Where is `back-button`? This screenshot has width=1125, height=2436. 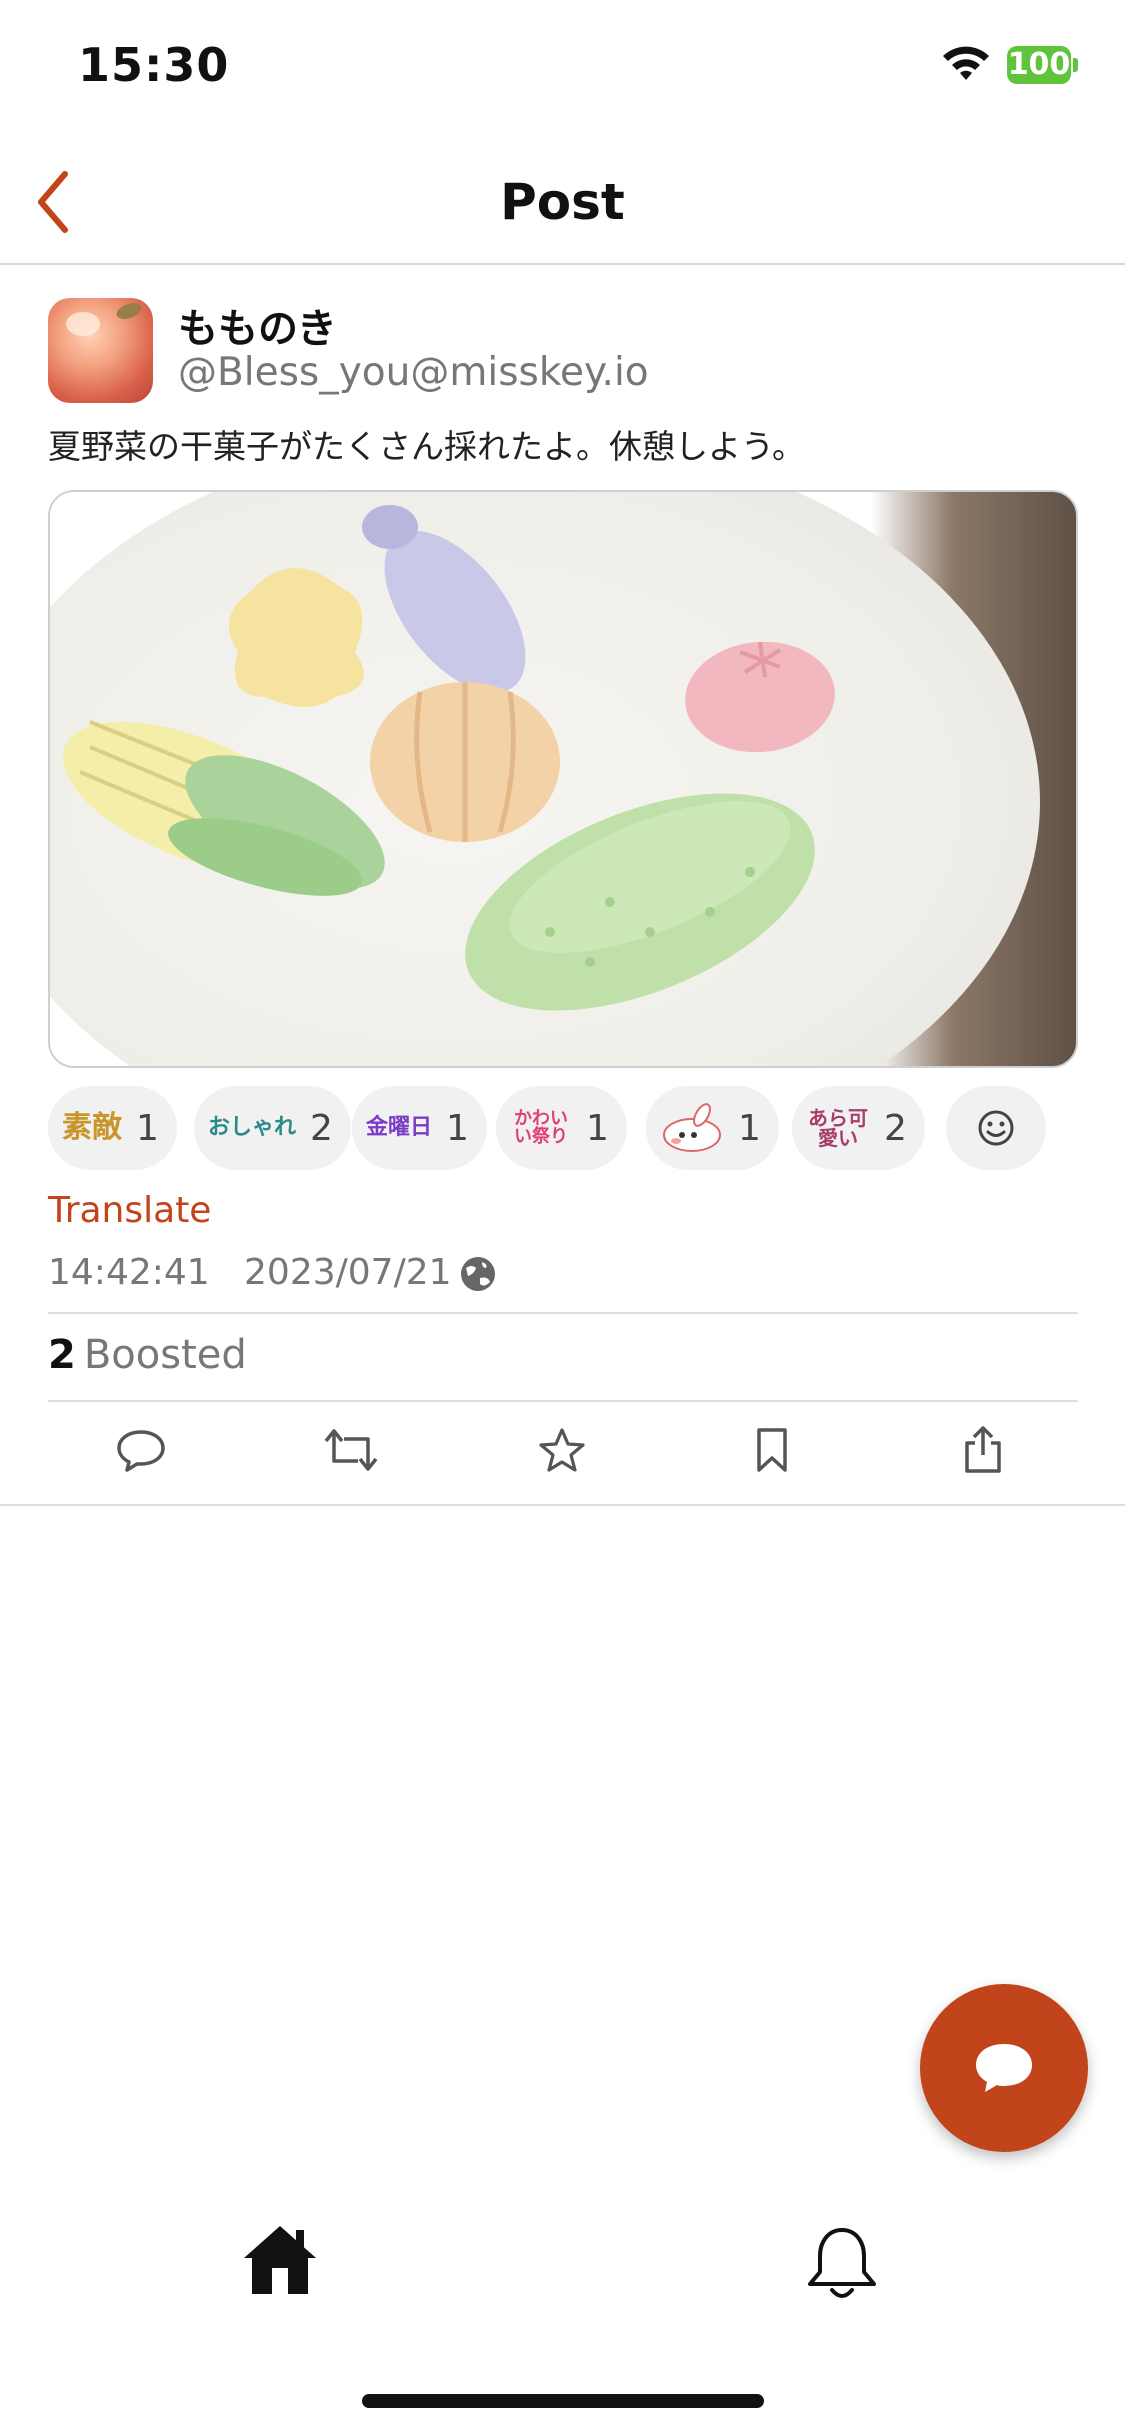 back-button is located at coordinates (53, 202).